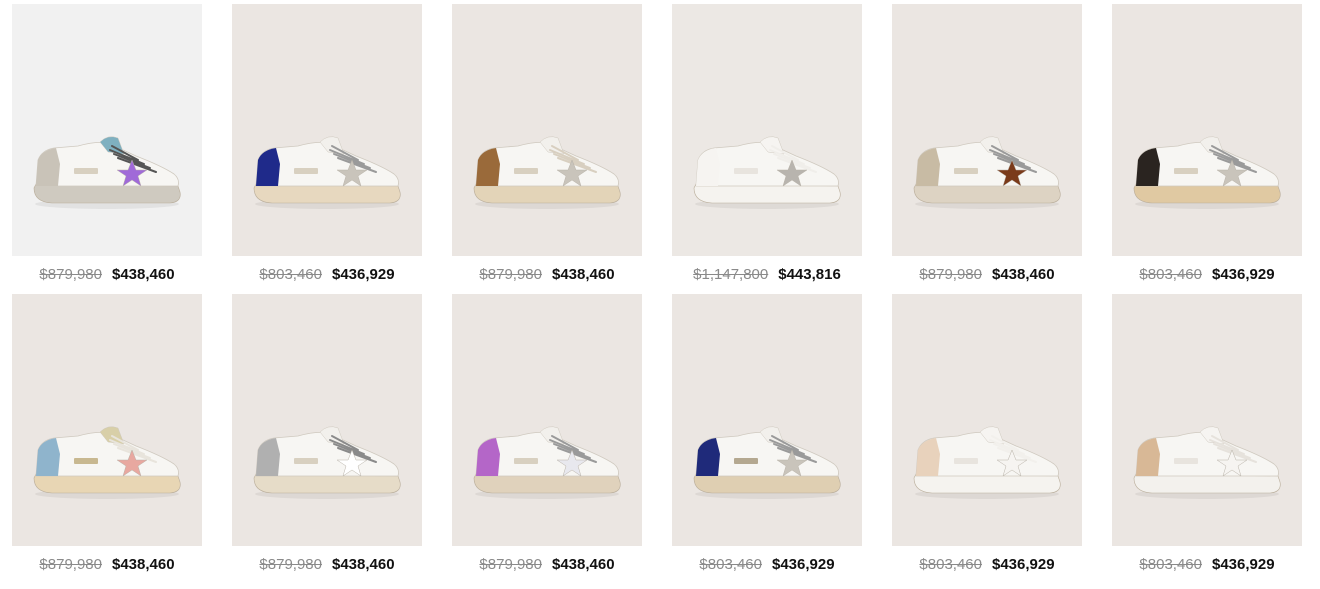  What do you see at coordinates (809, 274) in the screenshot?
I see `sale-price: $443,816` at bounding box center [809, 274].